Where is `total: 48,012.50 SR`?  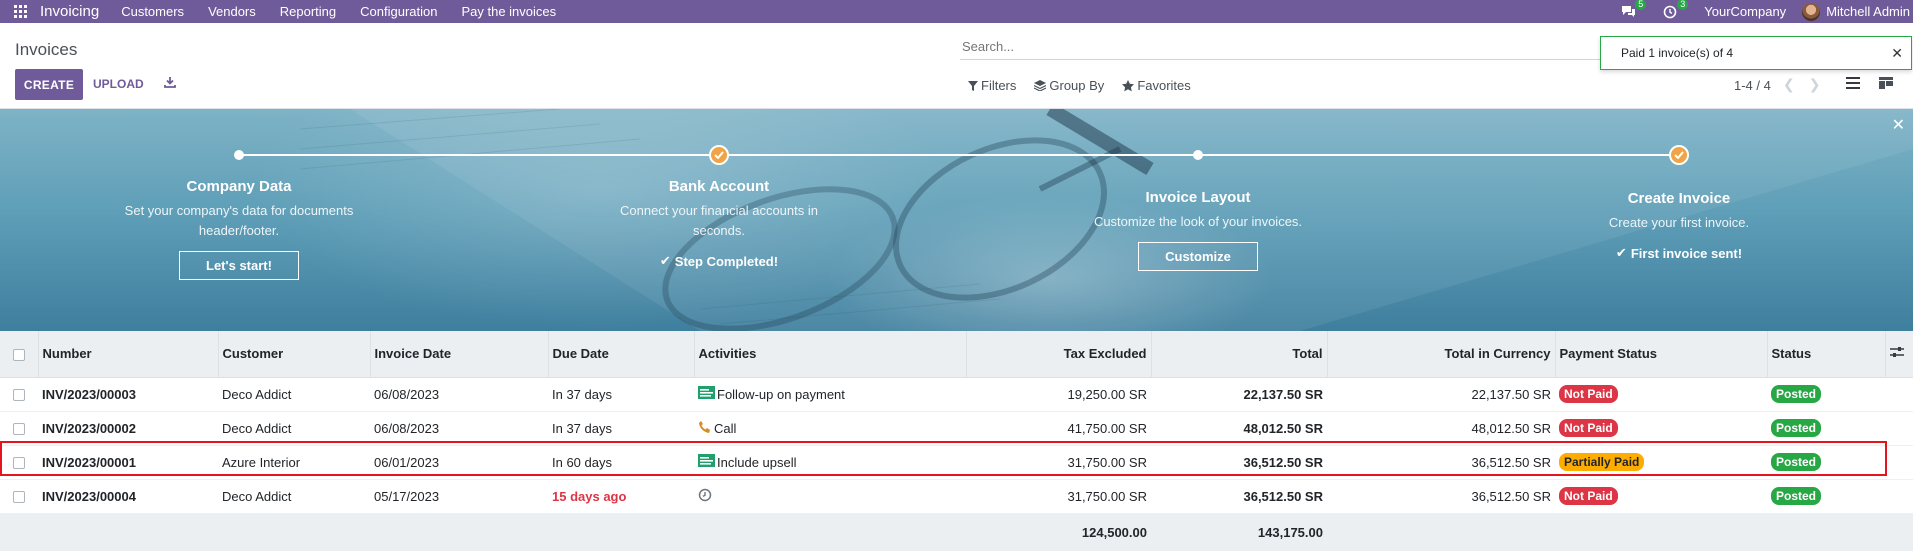 total: 48,012.50 SR is located at coordinates (1239, 428).